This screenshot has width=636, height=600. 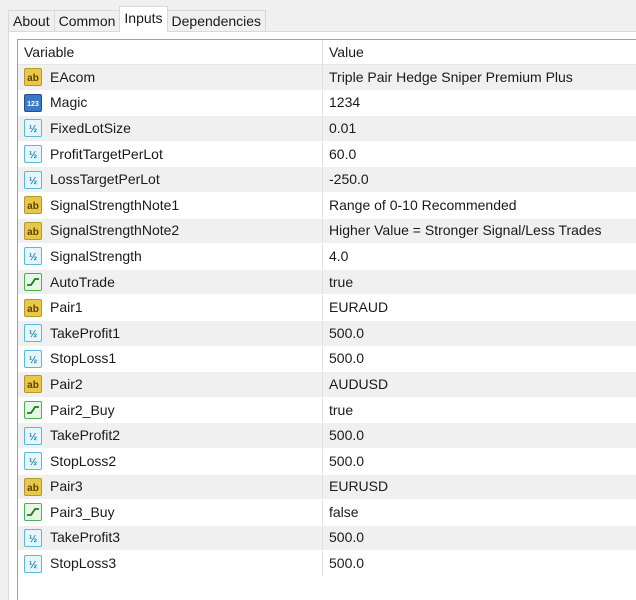 I want to click on value-cell: 0.01, so click(x=479, y=128).